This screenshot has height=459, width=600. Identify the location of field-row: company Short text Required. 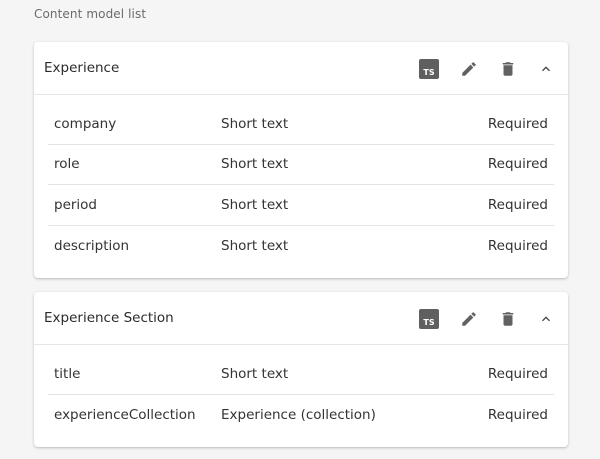
(301, 124).